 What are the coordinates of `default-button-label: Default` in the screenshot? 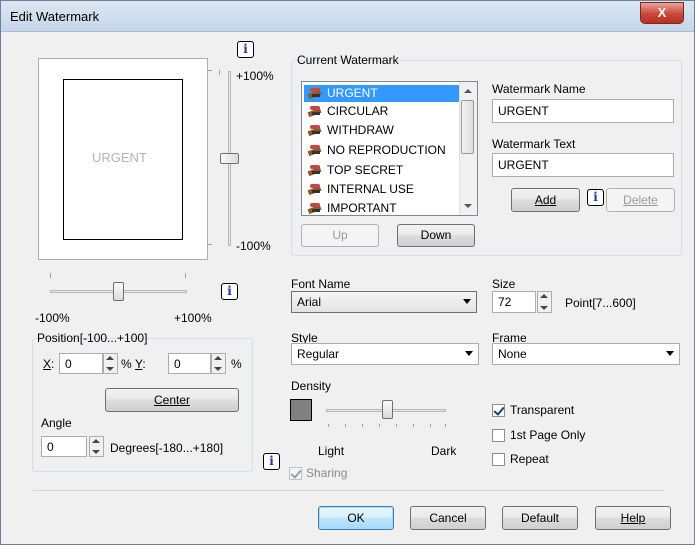 It's located at (540, 518).